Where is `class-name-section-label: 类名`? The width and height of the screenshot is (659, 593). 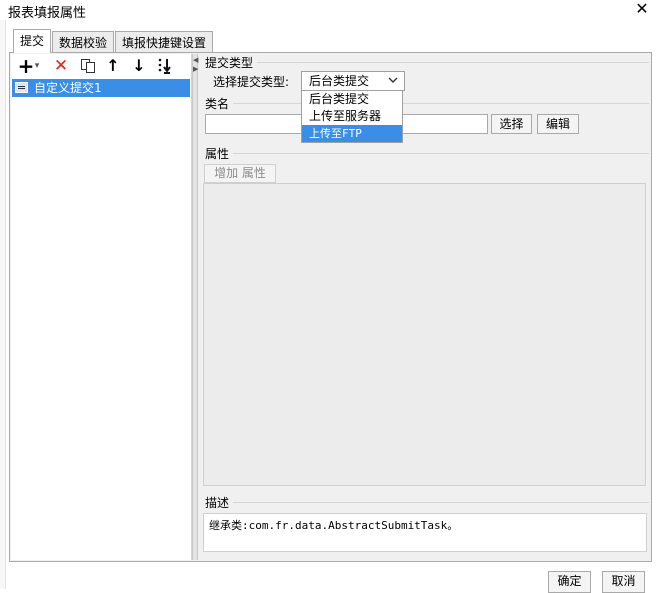
class-name-section-label: 类名 is located at coordinates (217, 104).